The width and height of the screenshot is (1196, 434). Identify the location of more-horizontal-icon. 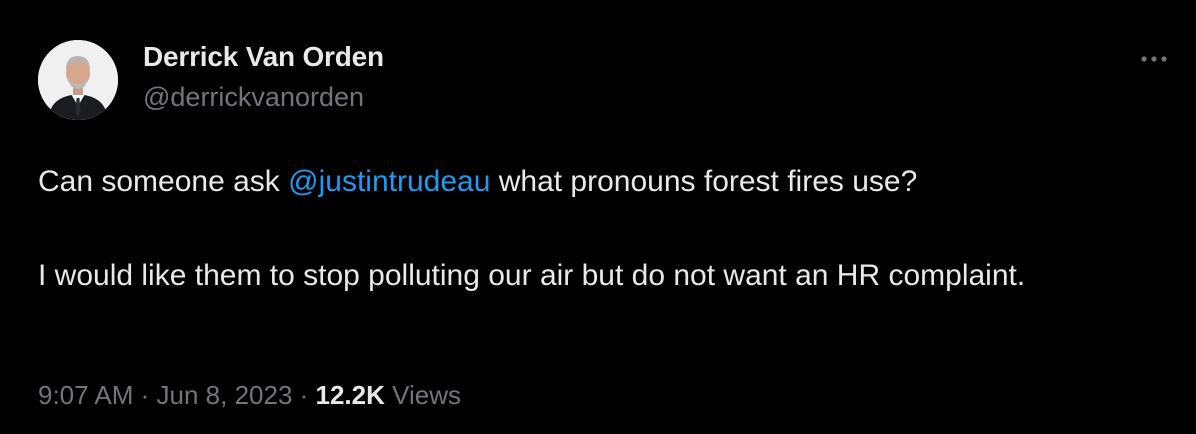
(1154, 59).